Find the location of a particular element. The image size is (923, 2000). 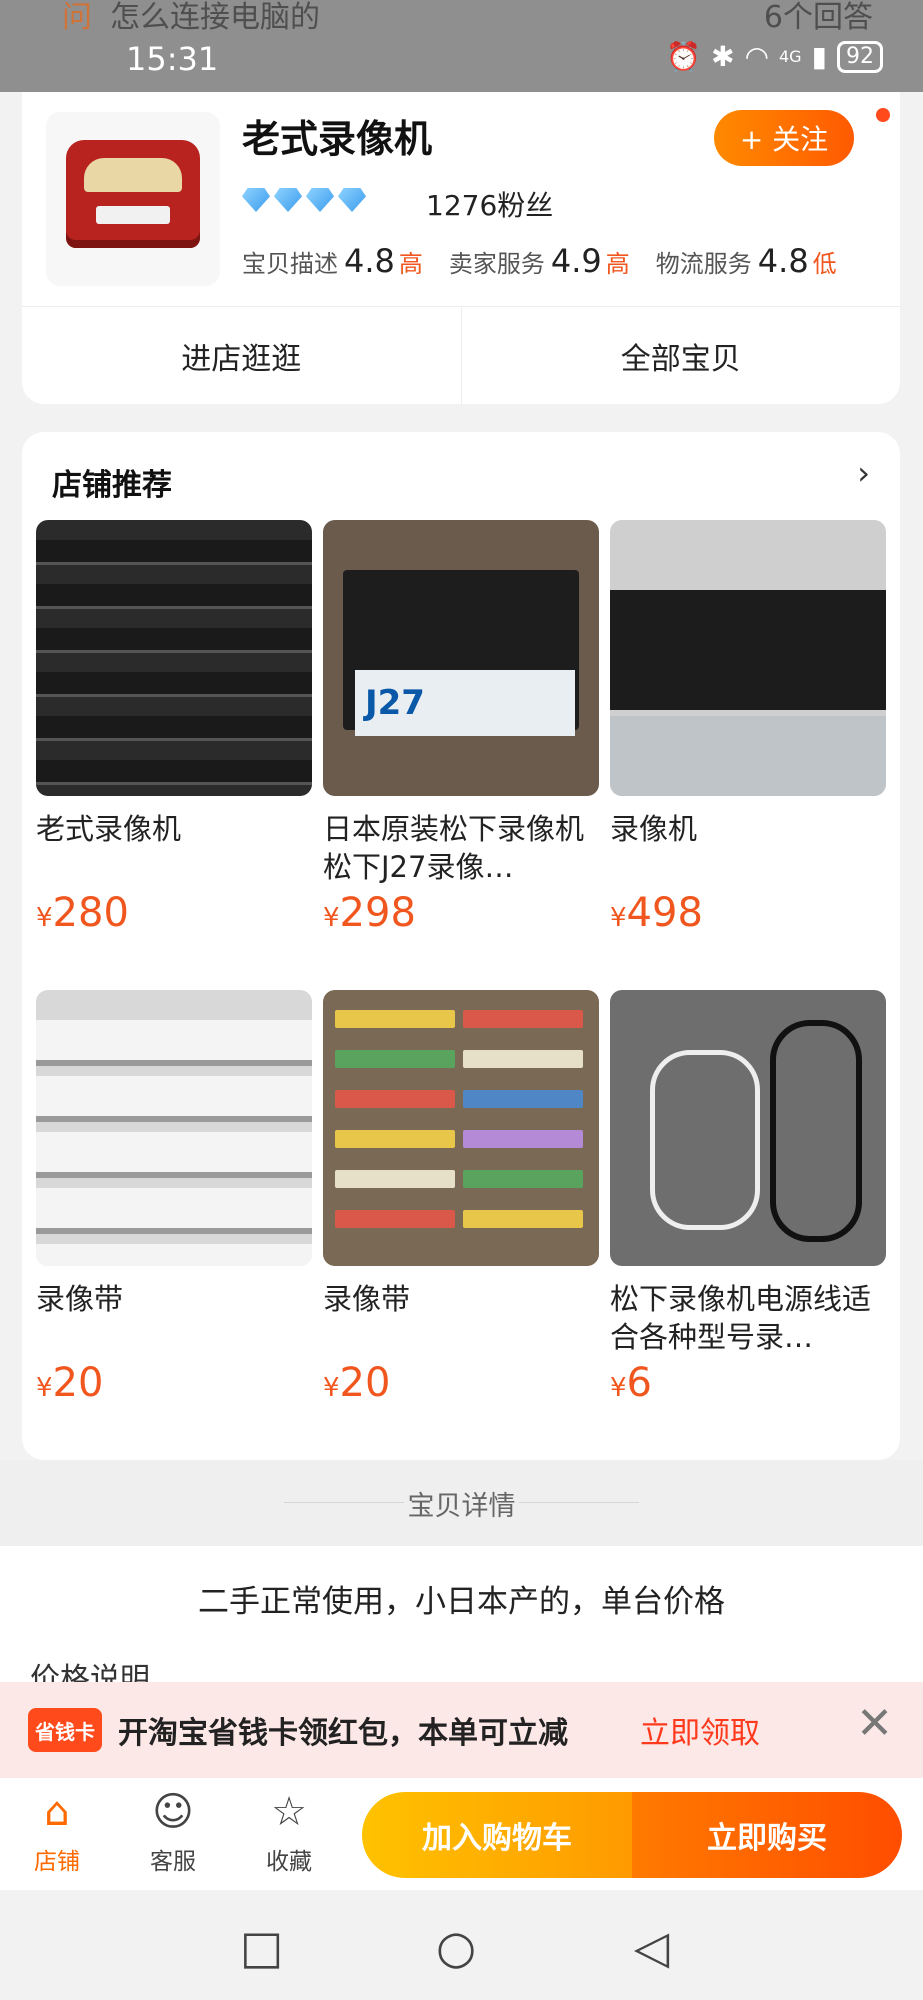

chat-icon: ☺ is located at coordinates (173, 1812).